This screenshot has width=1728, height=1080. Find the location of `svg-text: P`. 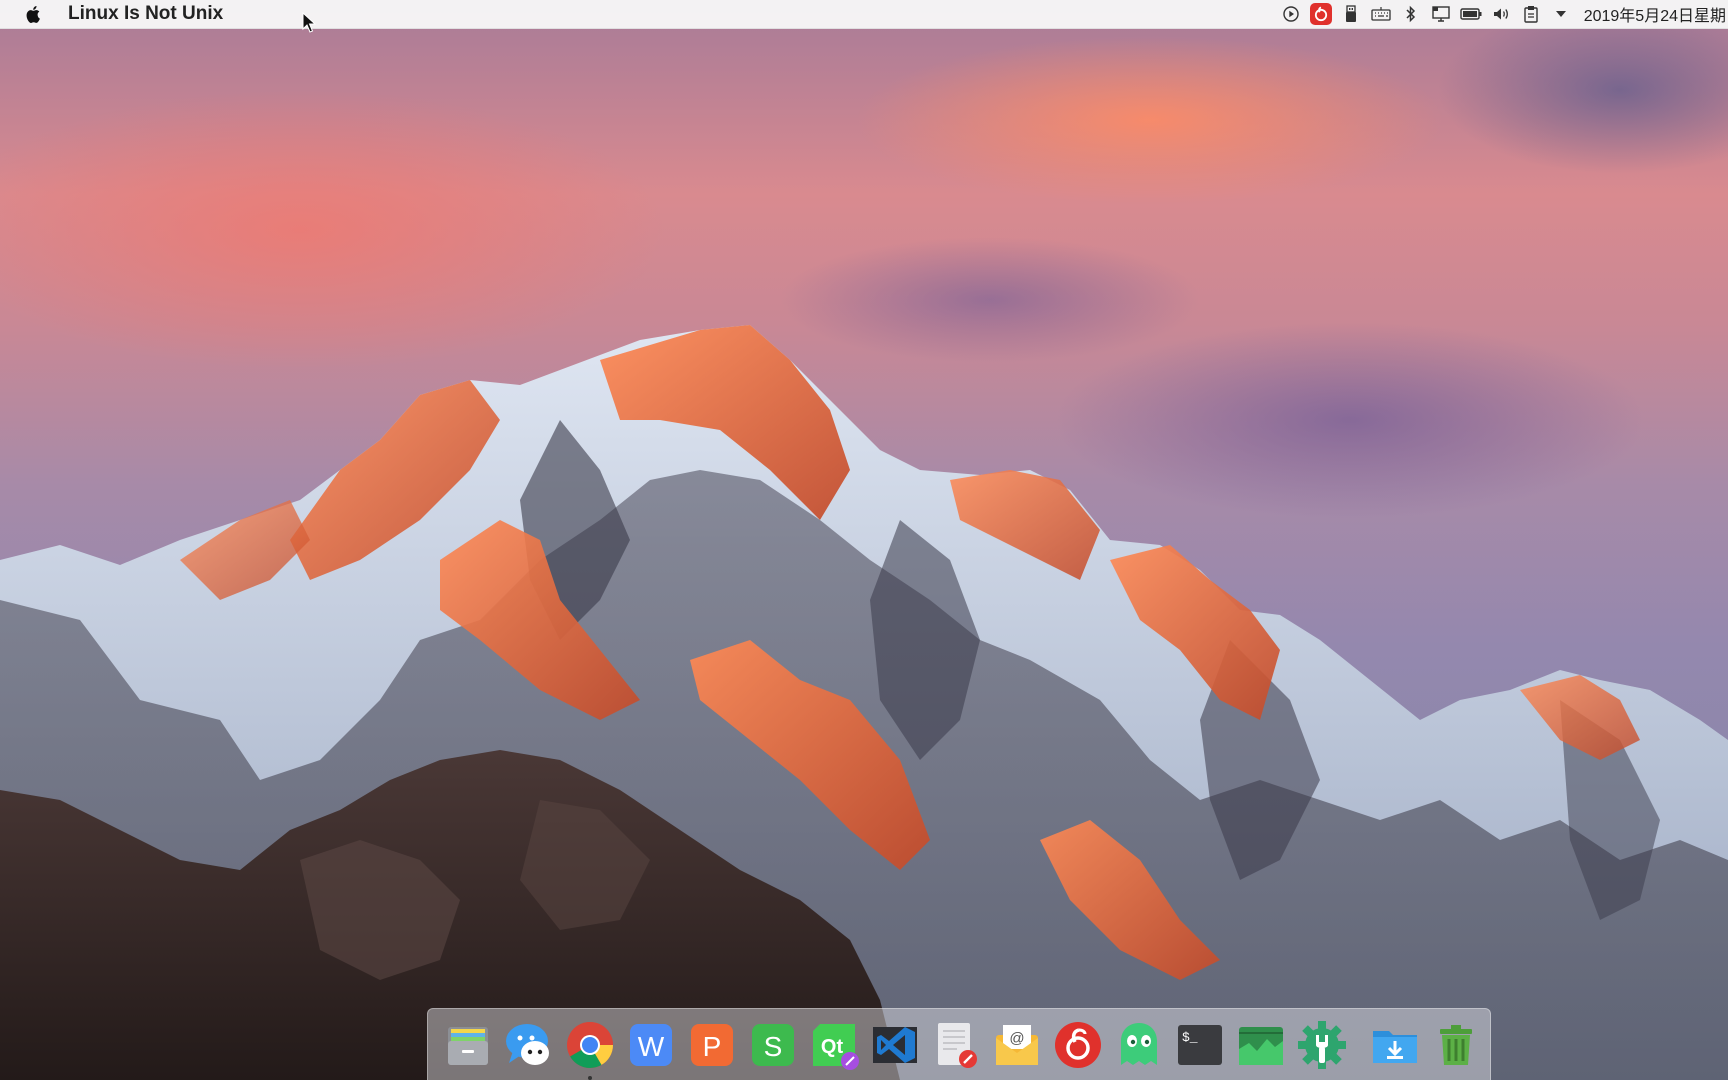

svg-text: P is located at coordinates (712, 1046).